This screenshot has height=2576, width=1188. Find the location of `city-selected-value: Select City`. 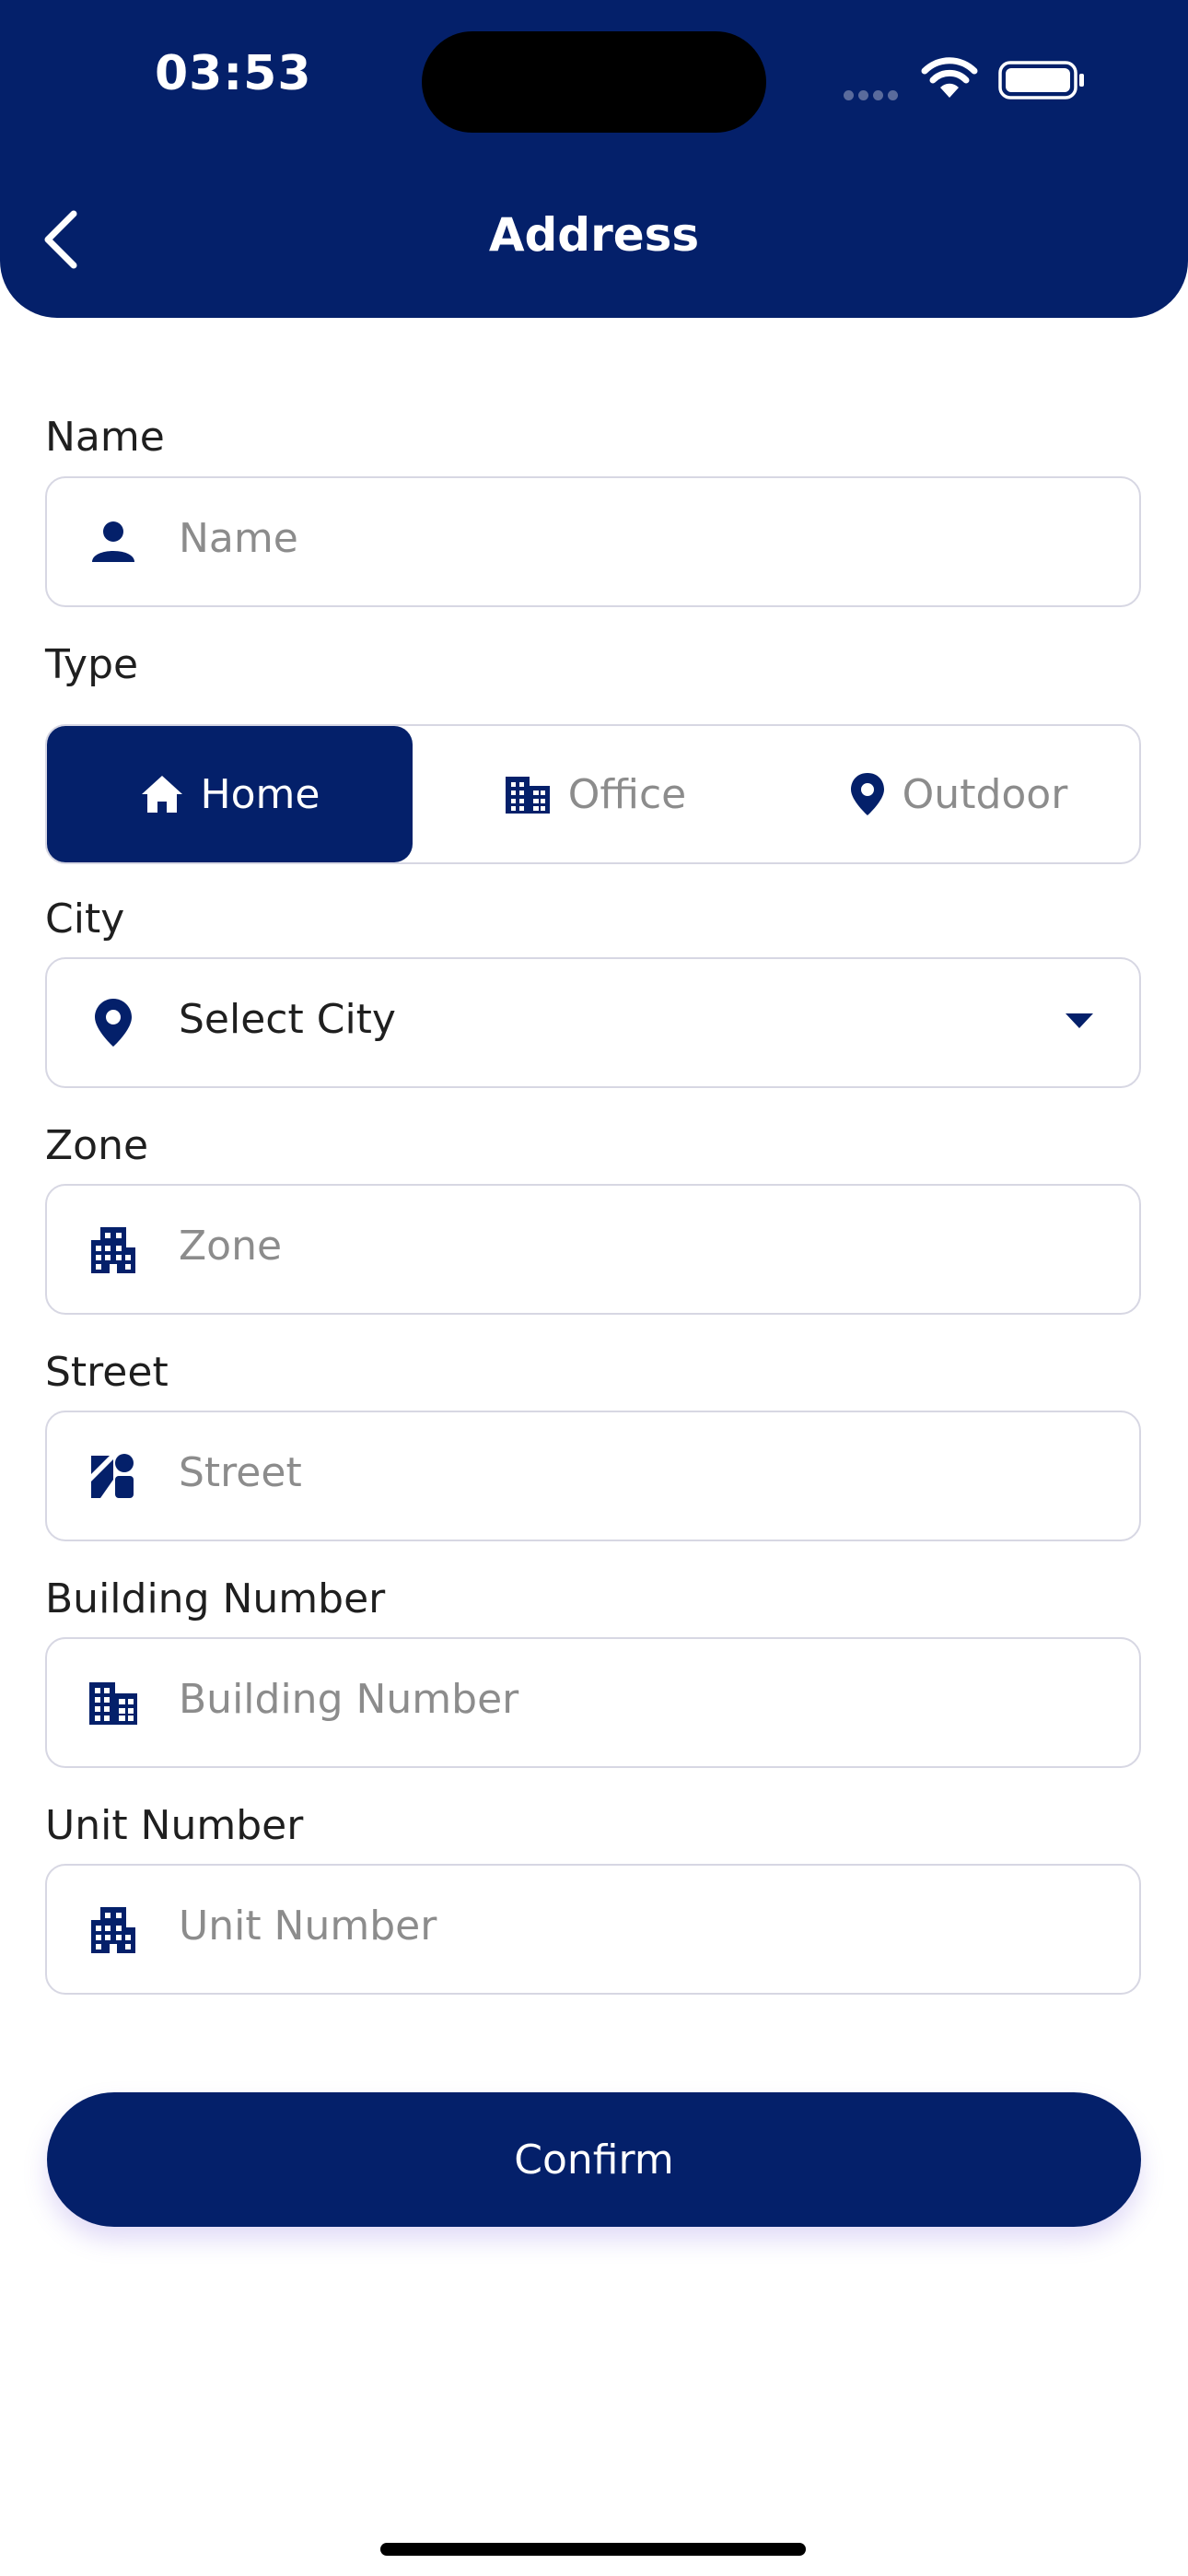

city-selected-value: Select City is located at coordinates (287, 1019).